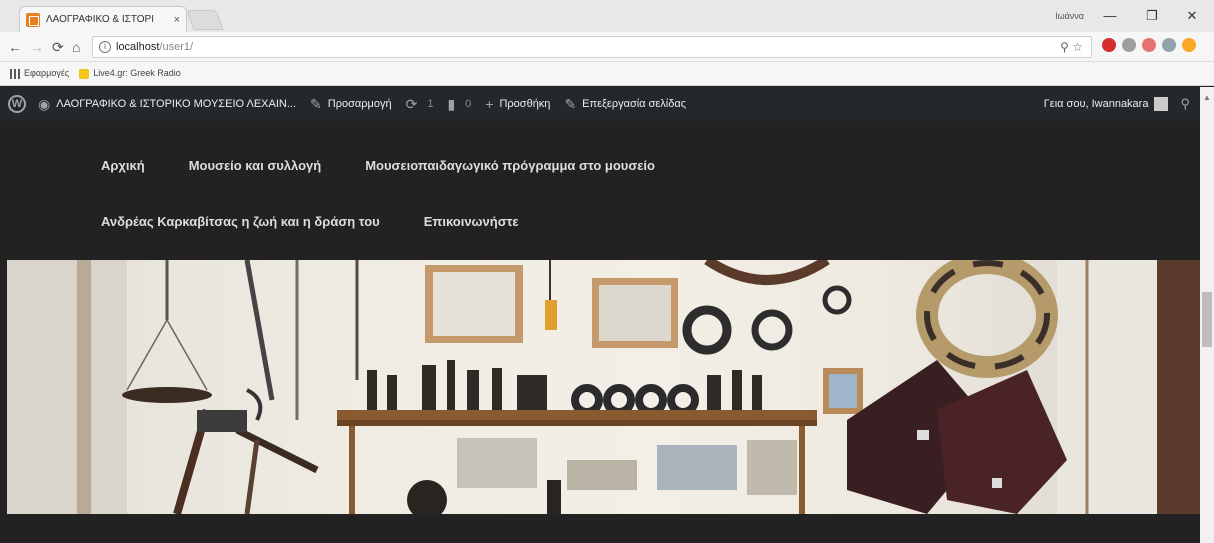 This screenshot has height=543, width=1214. I want to click on avatar, so click(1161, 104).